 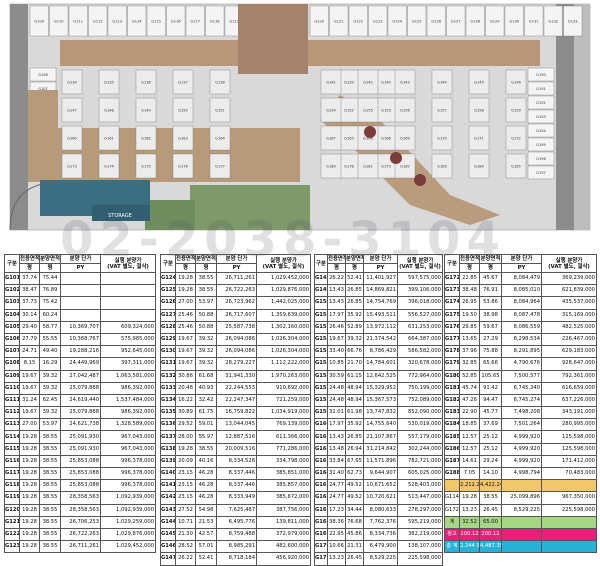 What do you see at coordinates (283, 522) in the screenshot?
I see `table-cell: 139,811,000` at bounding box center [283, 522].